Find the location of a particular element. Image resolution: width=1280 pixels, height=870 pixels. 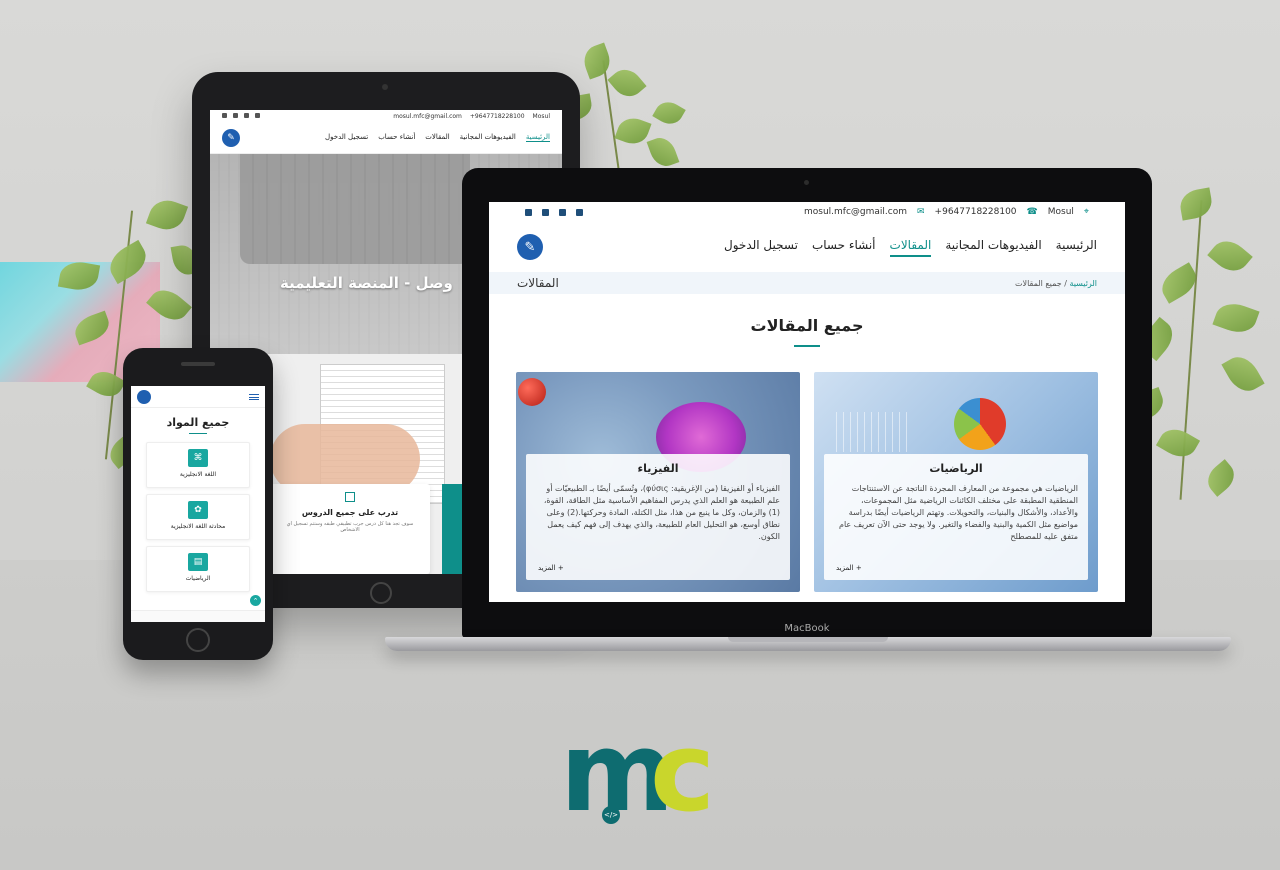

tablet-nav-videos: الفيديوهات المجانية is located at coordinates (488, 137).